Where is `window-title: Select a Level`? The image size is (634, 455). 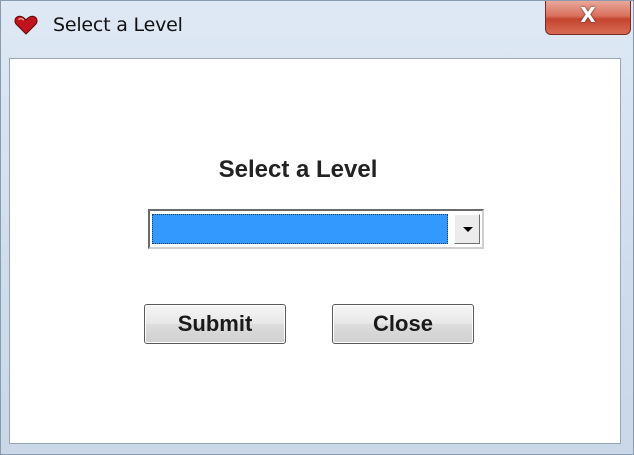
window-title: Select a Level is located at coordinates (118, 25).